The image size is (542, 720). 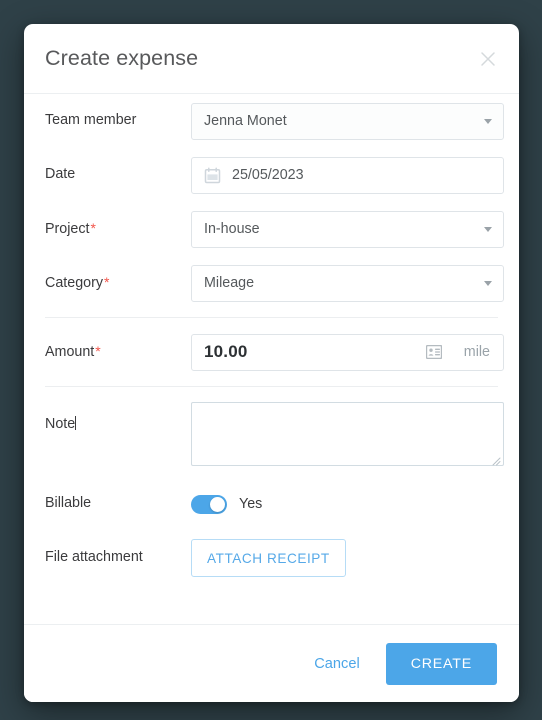 I want to click on amount-field: 10.00 mile, so click(x=347, y=352).